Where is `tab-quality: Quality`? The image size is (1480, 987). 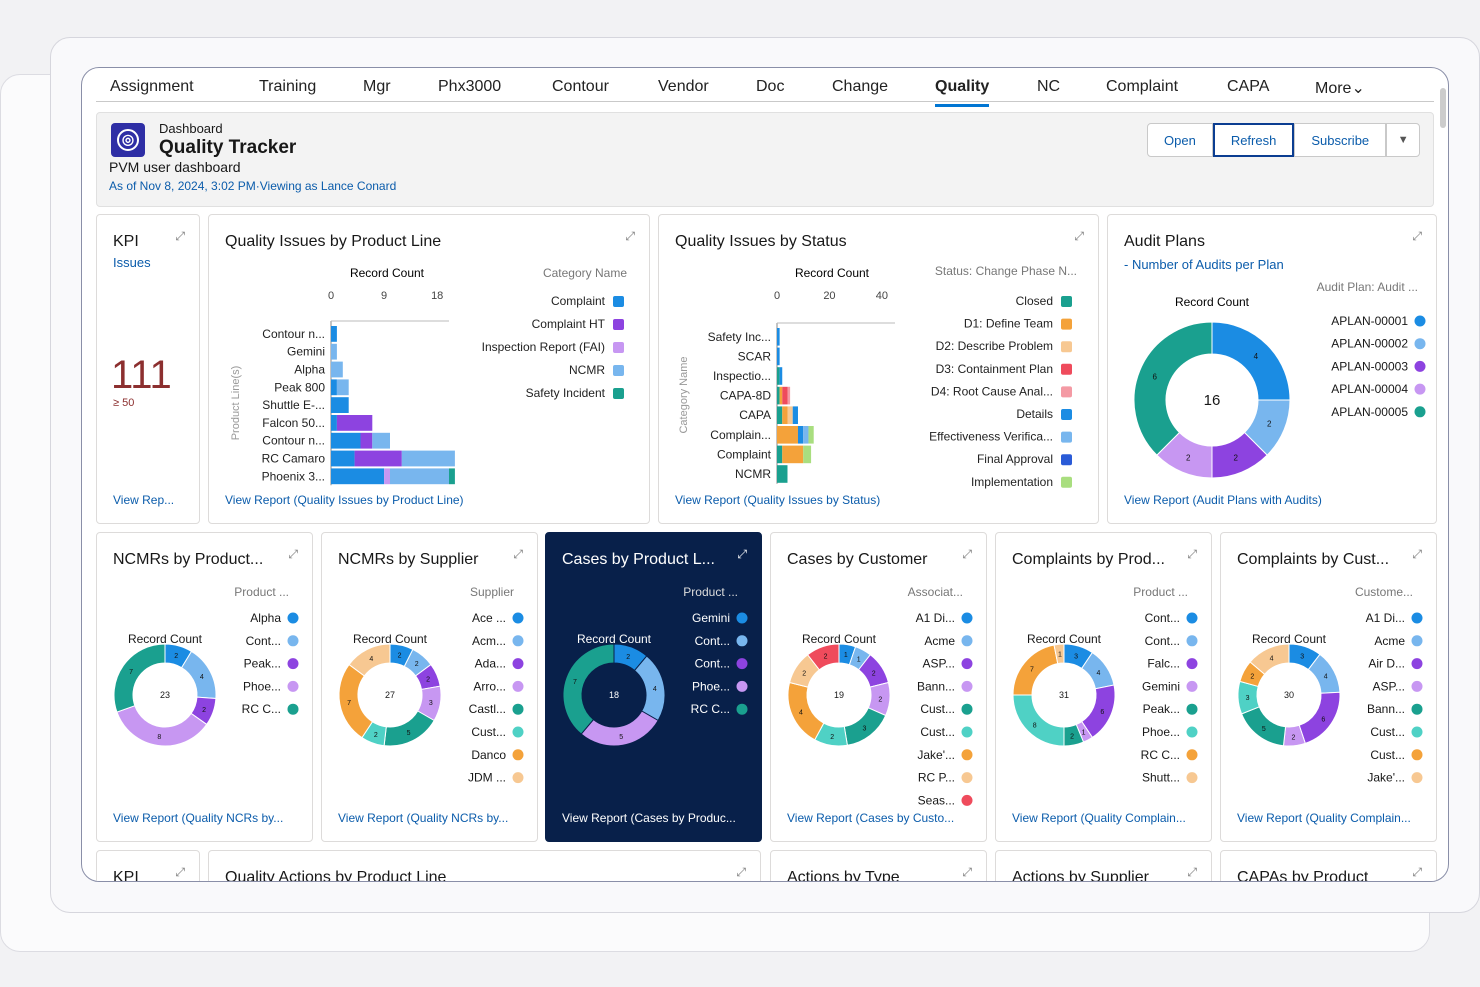
tab-quality: Quality is located at coordinates (962, 92).